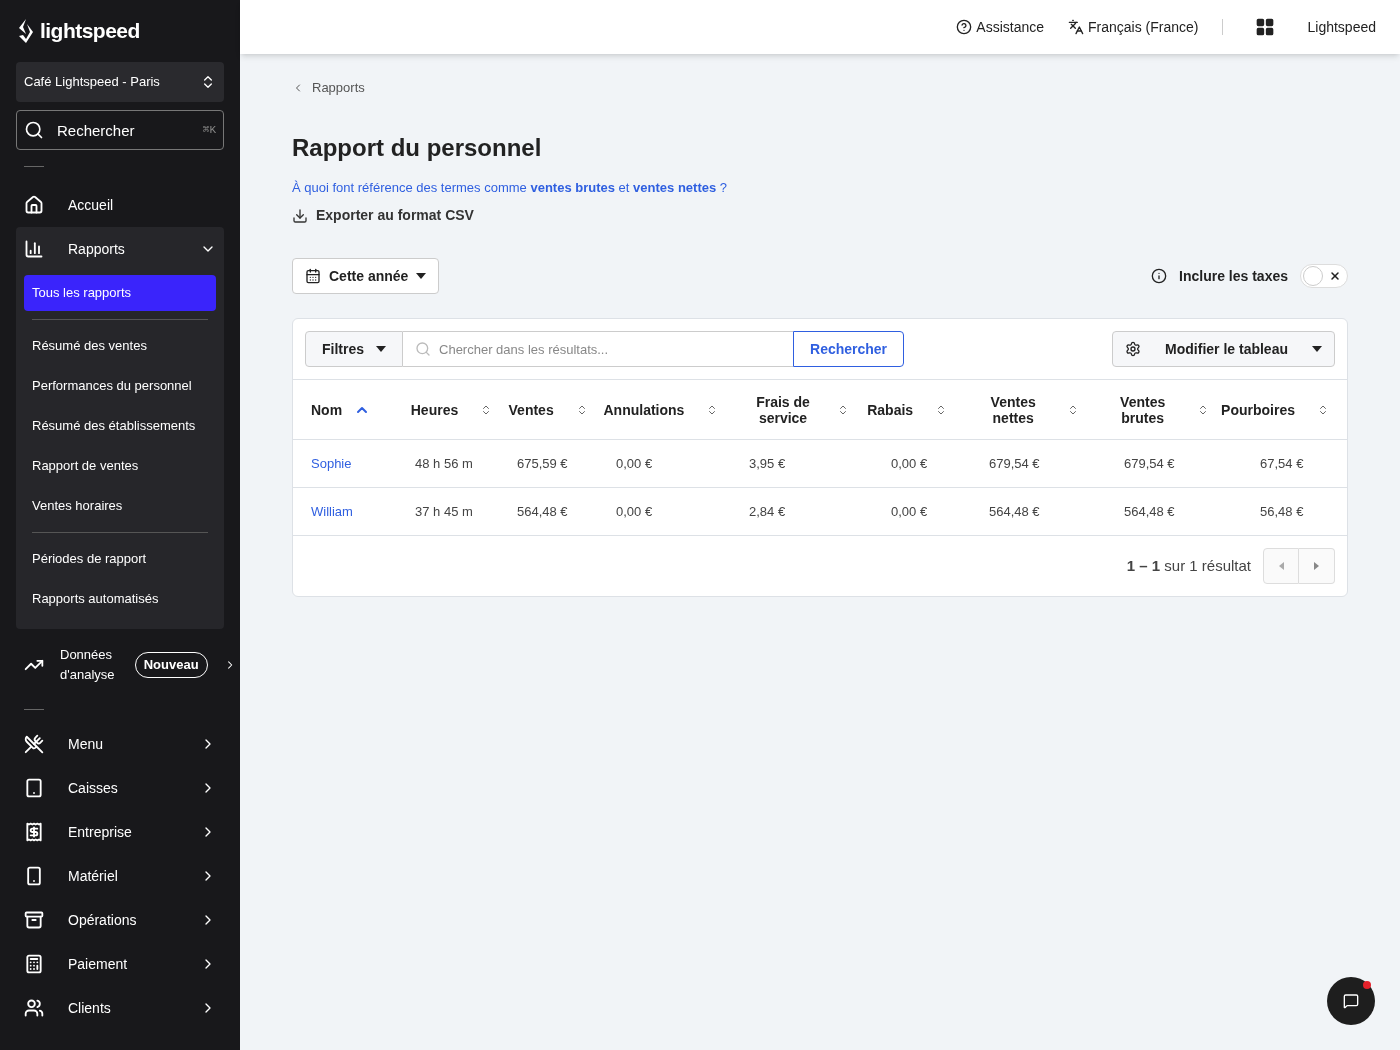 This screenshot has width=1400, height=1050. What do you see at coordinates (26, 31) in the screenshot?
I see `logo-icon` at bounding box center [26, 31].